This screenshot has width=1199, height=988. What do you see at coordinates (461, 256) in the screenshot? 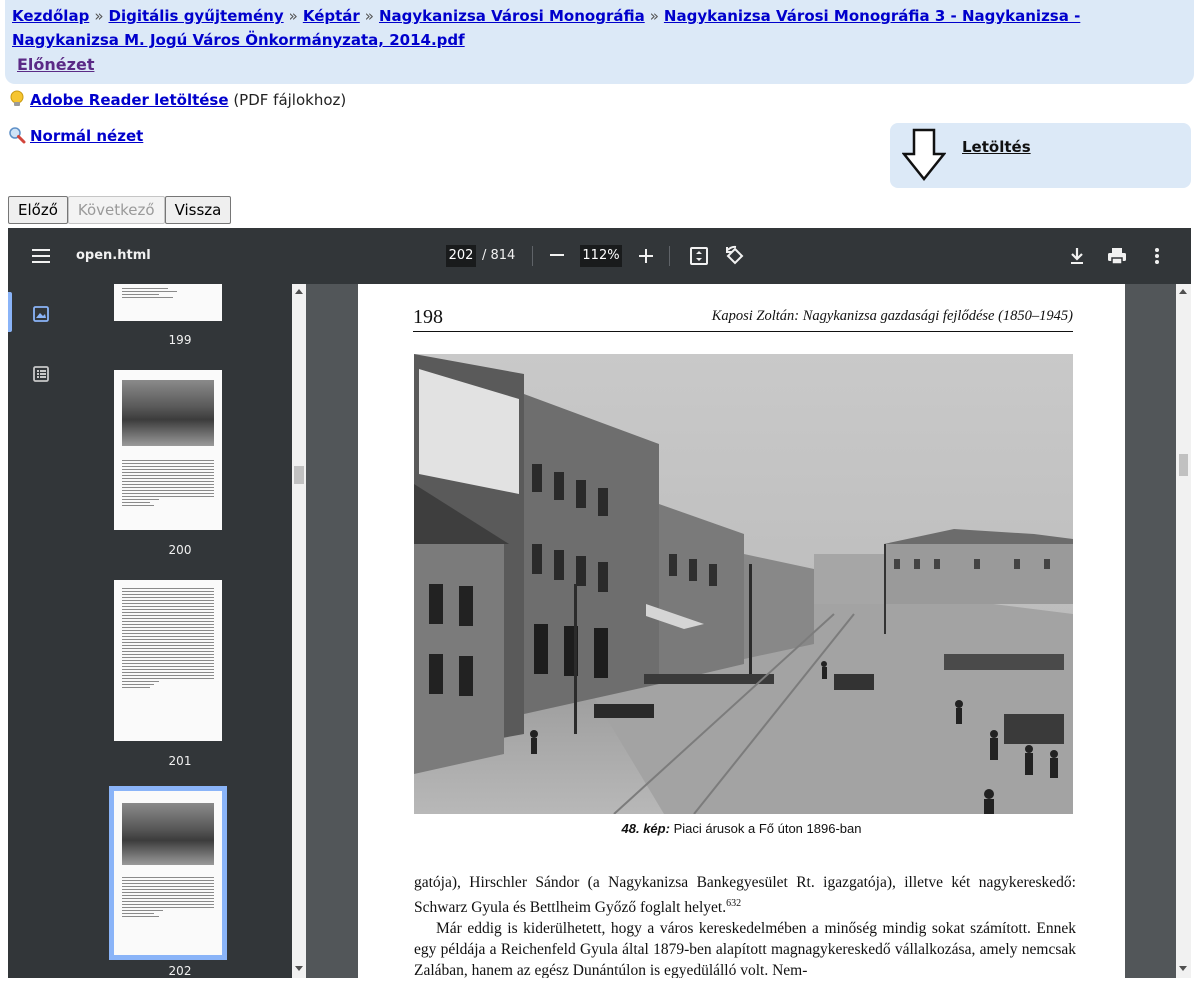
I see `page-number-input: 202` at bounding box center [461, 256].